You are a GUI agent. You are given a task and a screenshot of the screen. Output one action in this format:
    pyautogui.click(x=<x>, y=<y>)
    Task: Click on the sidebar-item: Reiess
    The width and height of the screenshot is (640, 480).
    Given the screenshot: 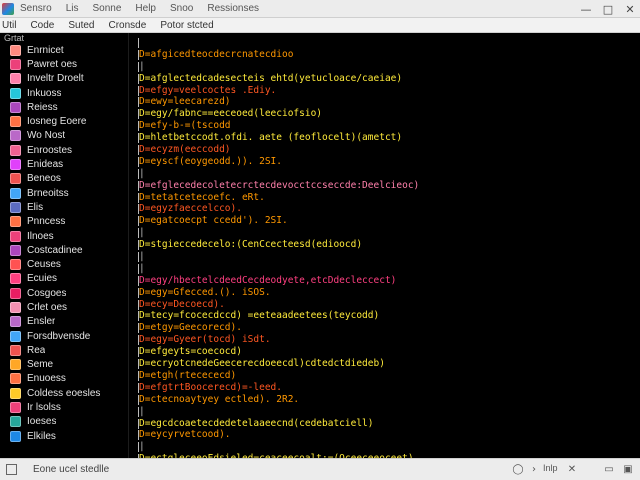 What is the action you would take?
    pyautogui.click(x=64, y=107)
    